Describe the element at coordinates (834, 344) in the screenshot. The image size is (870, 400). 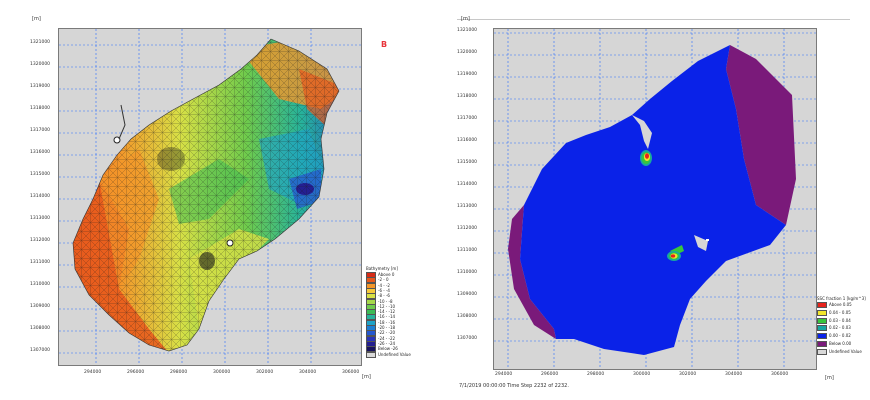
I see `legend-item: Below 0.00` at that location.